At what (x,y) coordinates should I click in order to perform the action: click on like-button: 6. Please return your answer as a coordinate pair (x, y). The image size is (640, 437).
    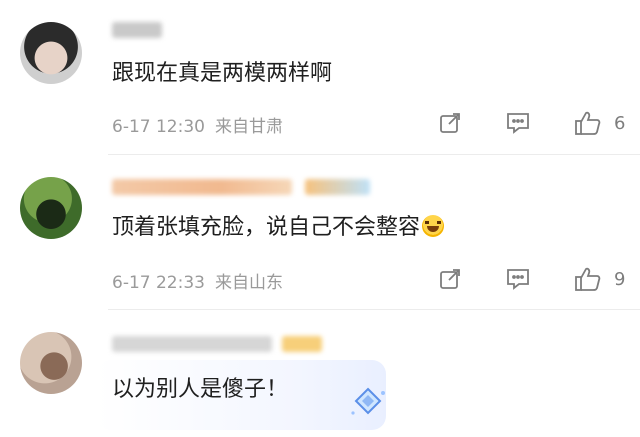
    Looking at the image, I should click on (599, 123).